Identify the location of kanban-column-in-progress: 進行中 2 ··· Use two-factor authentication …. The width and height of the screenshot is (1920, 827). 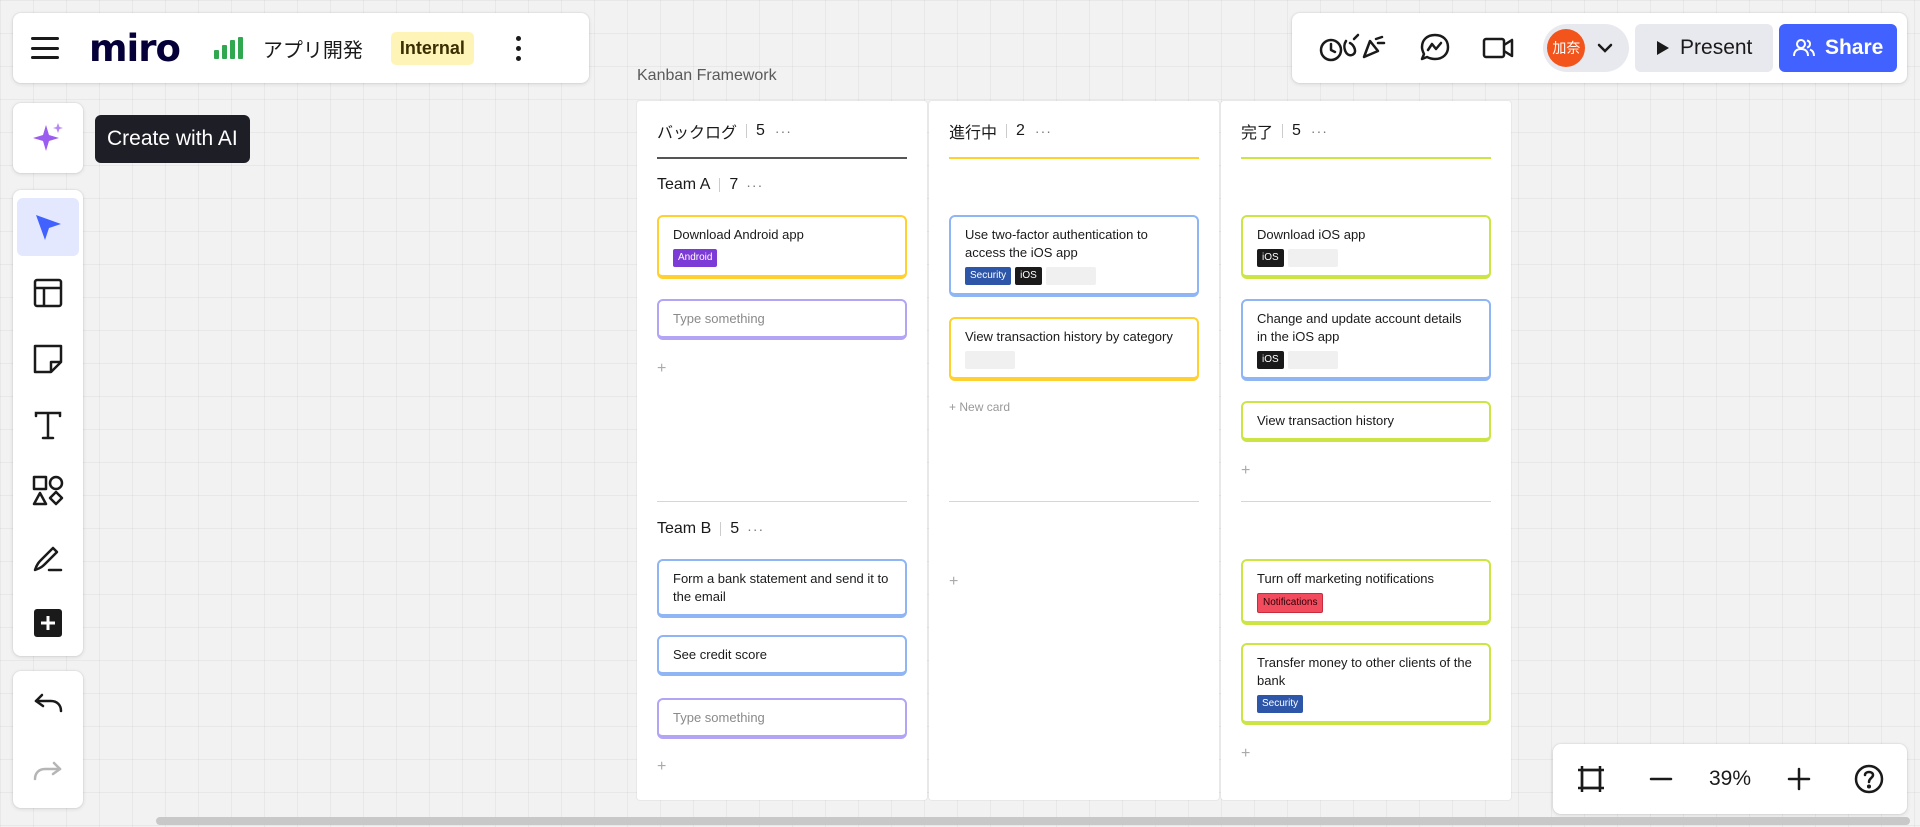
(1074, 450).